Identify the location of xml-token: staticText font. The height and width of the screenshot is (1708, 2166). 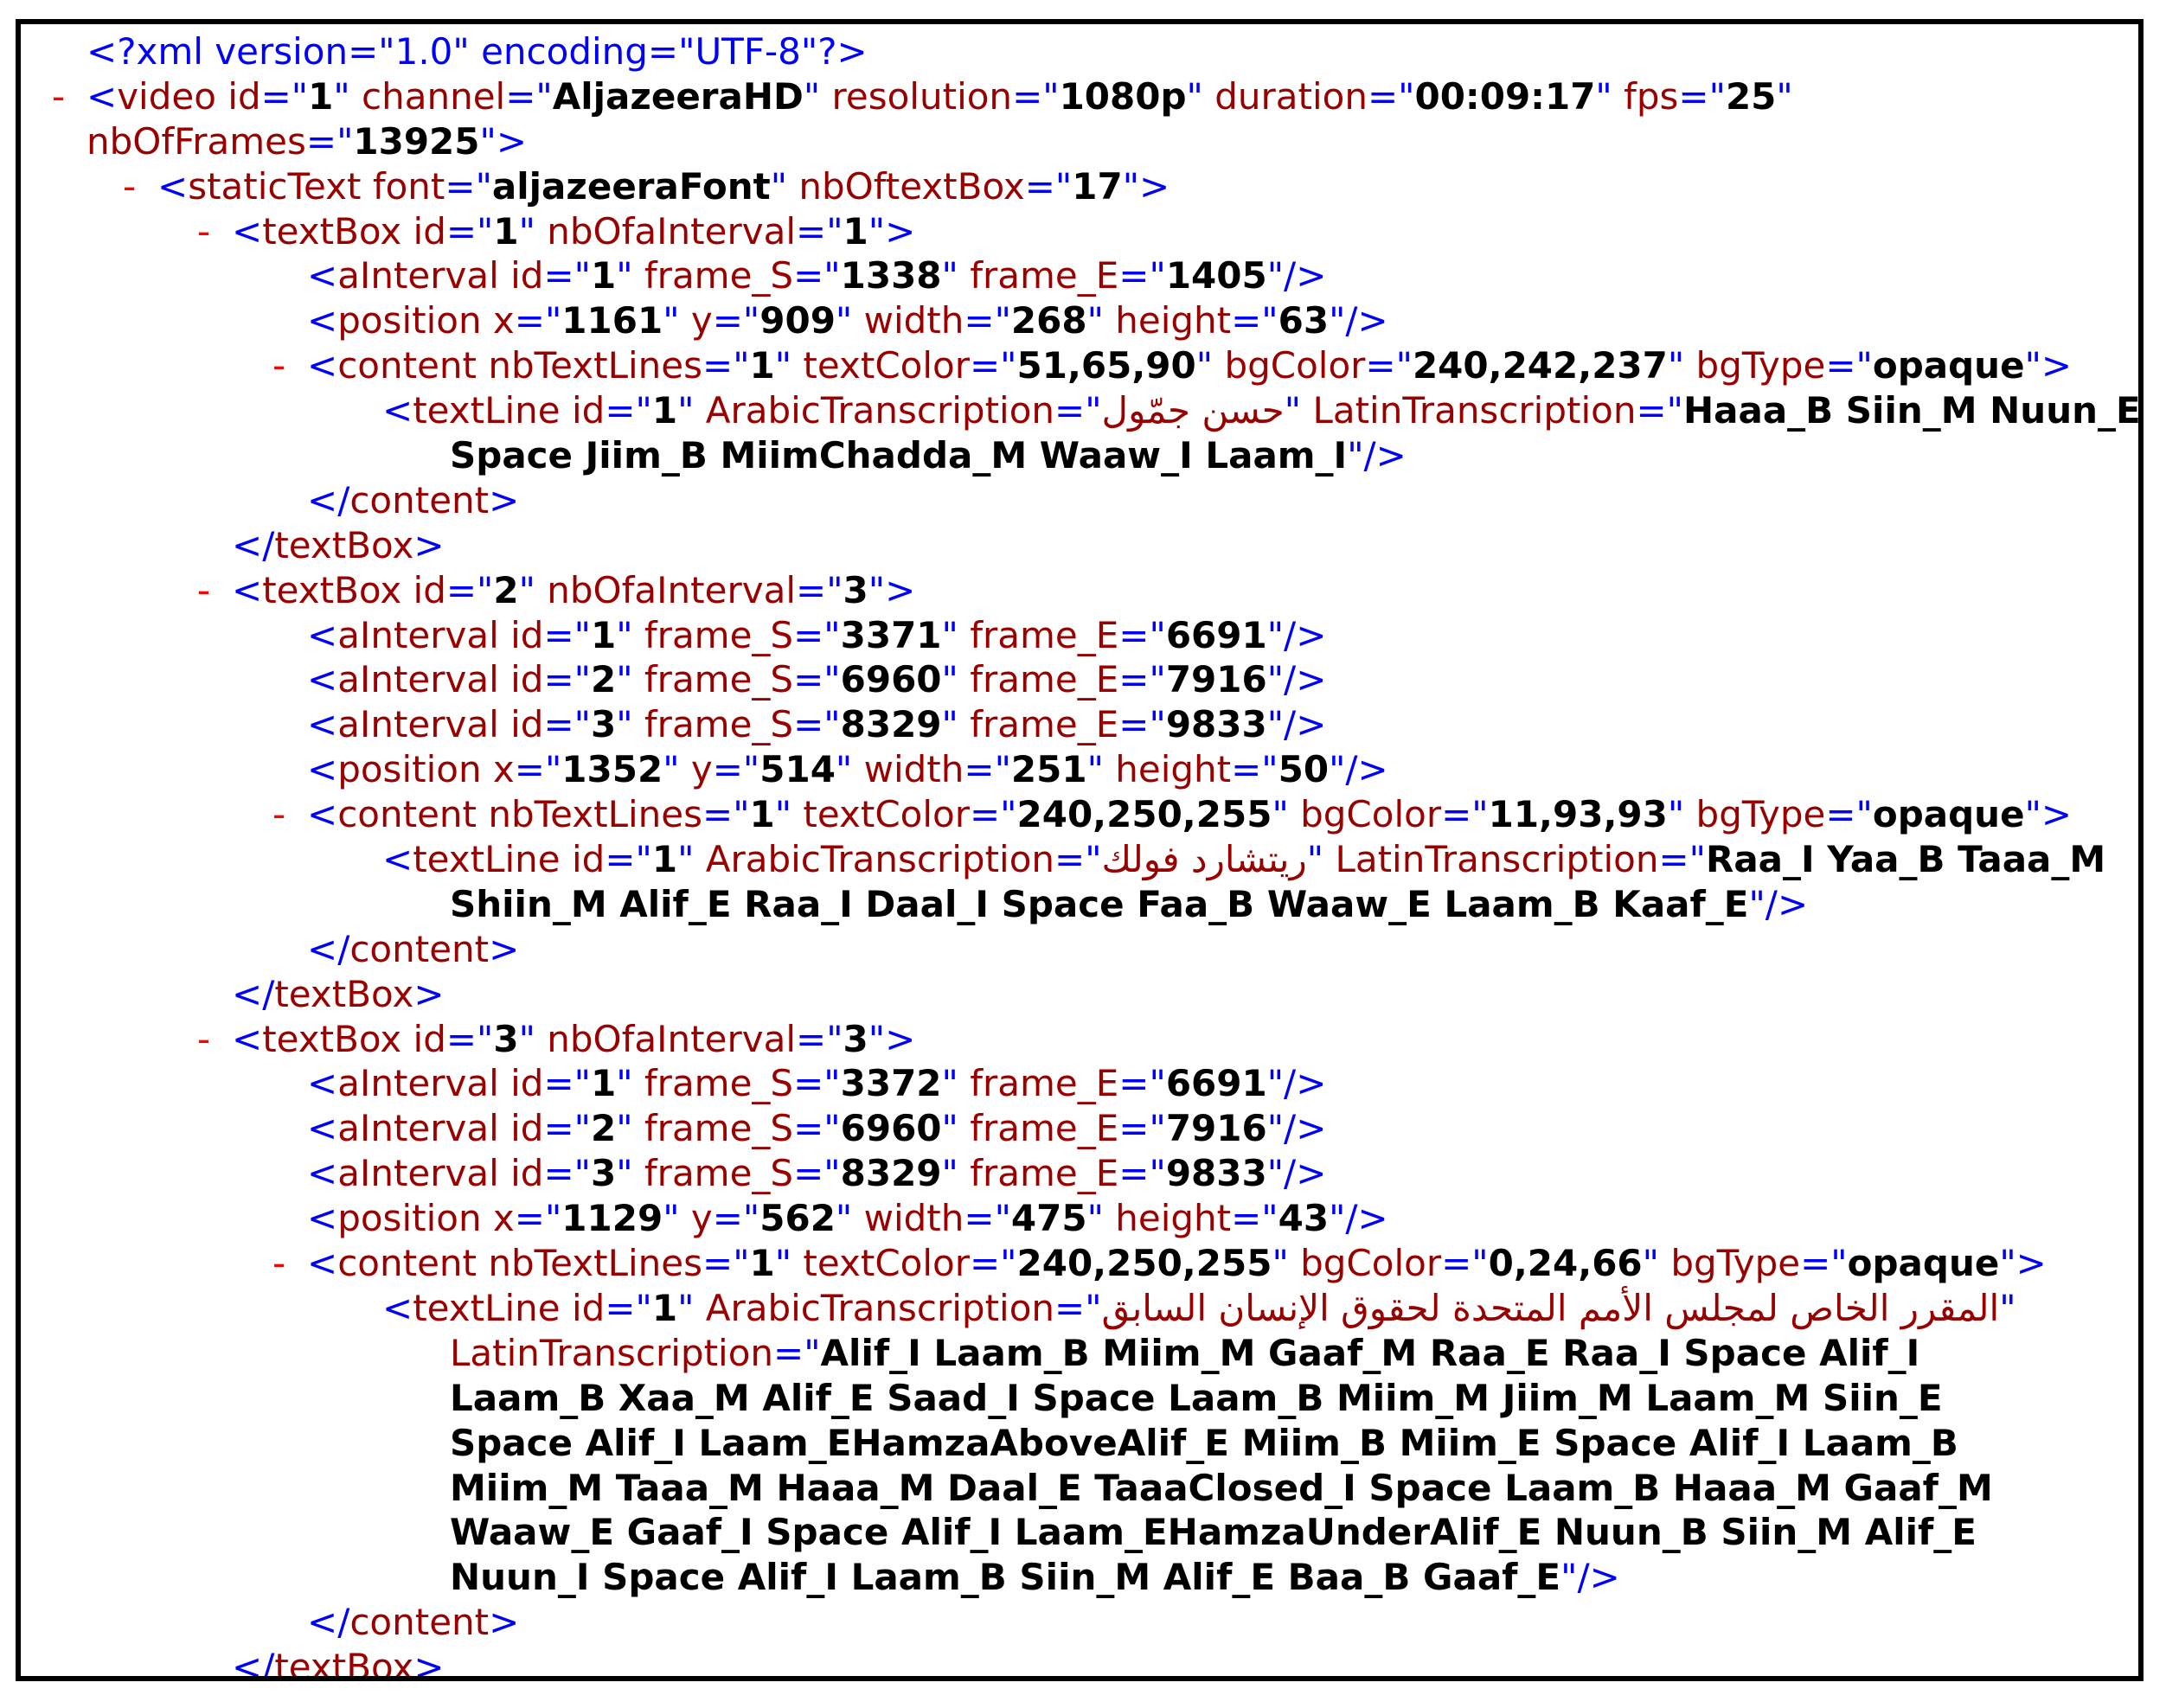
(316, 186).